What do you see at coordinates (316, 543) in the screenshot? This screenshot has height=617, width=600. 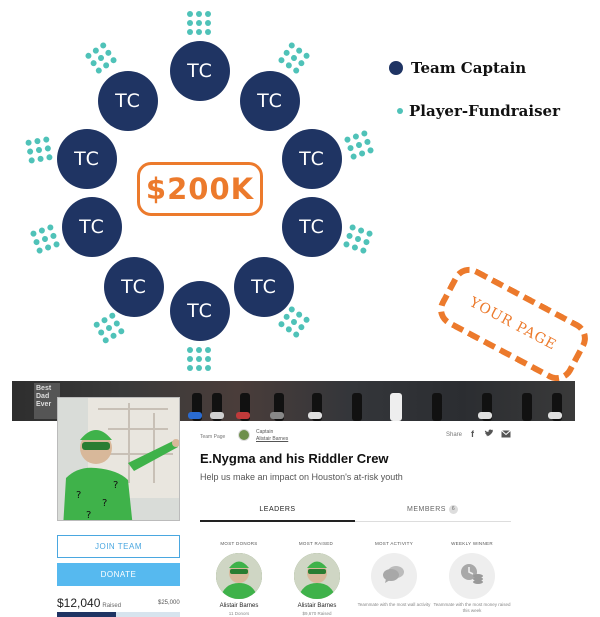 I see `stat-heading-most-raised: MOST RAISED` at bounding box center [316, 543].